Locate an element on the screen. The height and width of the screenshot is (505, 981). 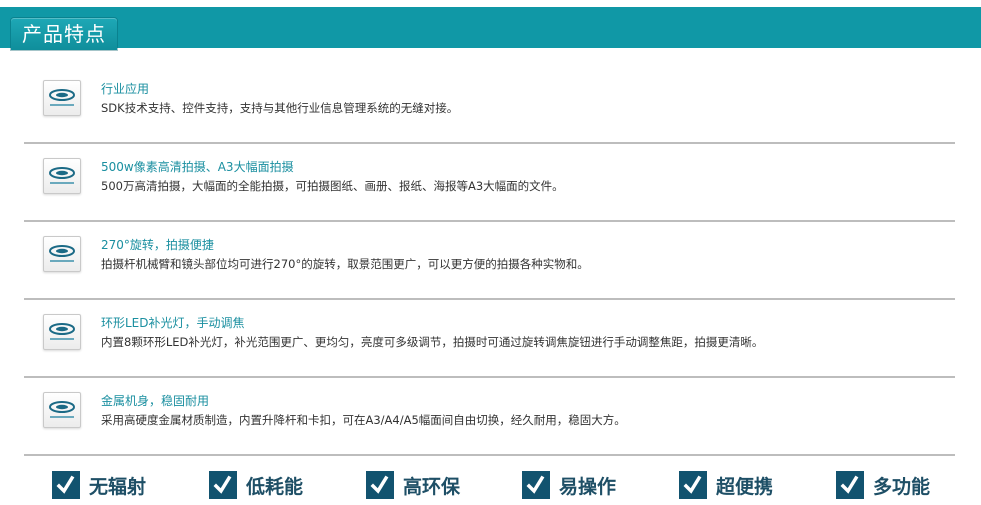
feature-item: 行业应用 SDK技术支持、控件支持，支持与其他行业信息管理系统的无缝对接。 is located at coordinates (489, 105).